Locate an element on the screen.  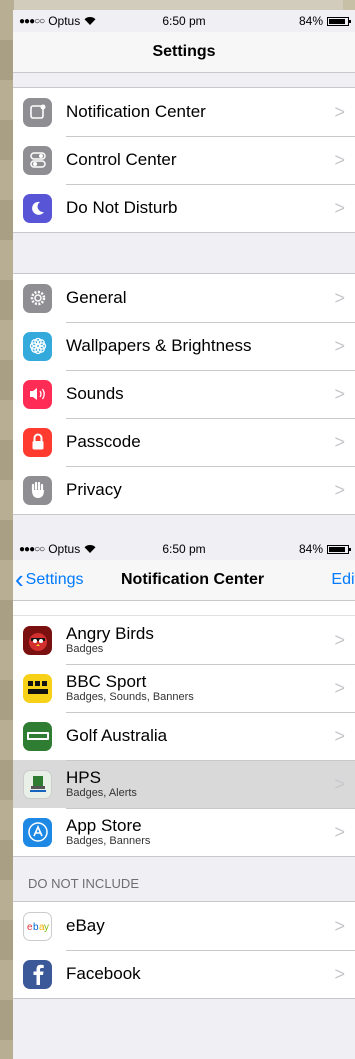
settings-item-label: Control Center is located at coordinates (121, 159).